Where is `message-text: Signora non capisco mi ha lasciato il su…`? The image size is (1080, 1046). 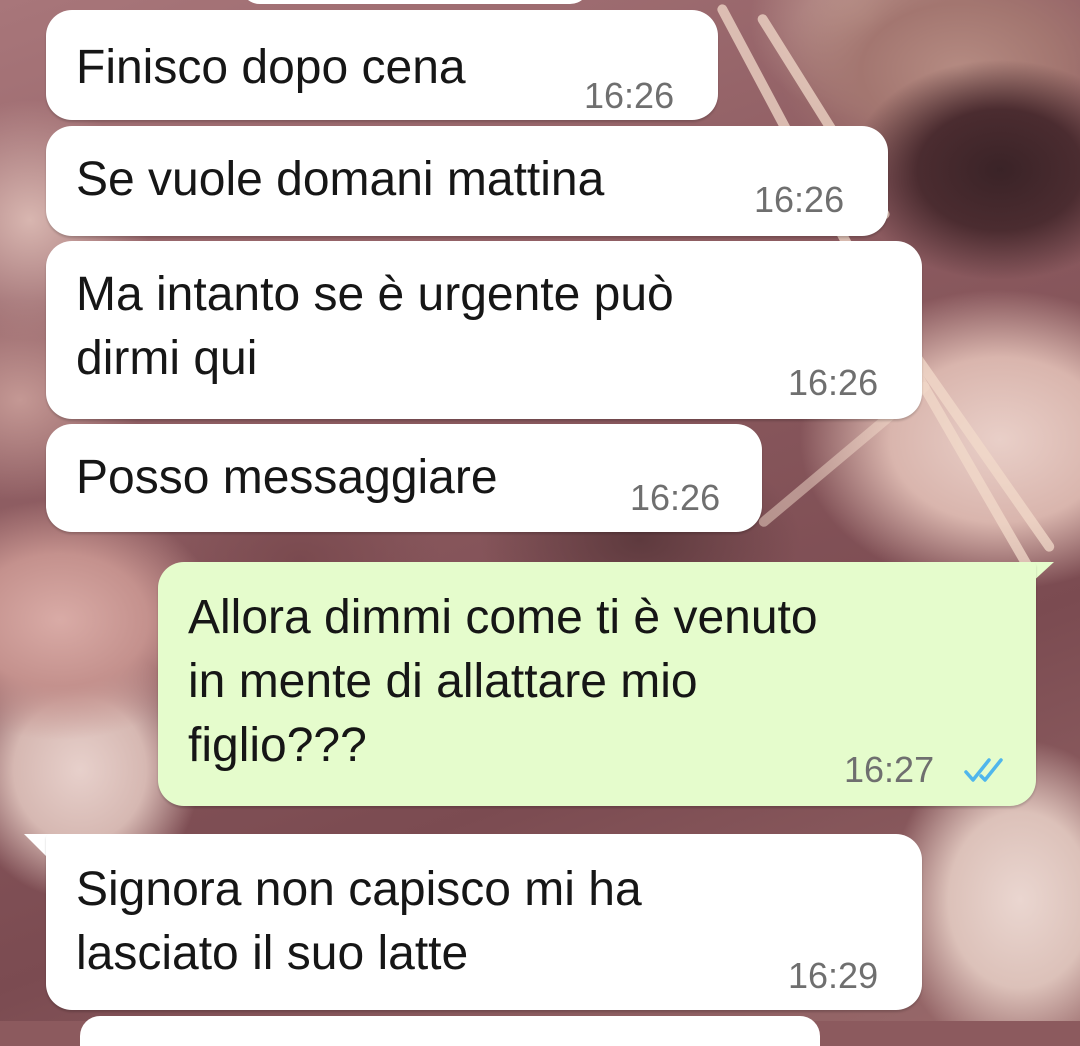 message-text: Signora non capisco mi ha lasciato il su… is located at coordinates (359, 921).